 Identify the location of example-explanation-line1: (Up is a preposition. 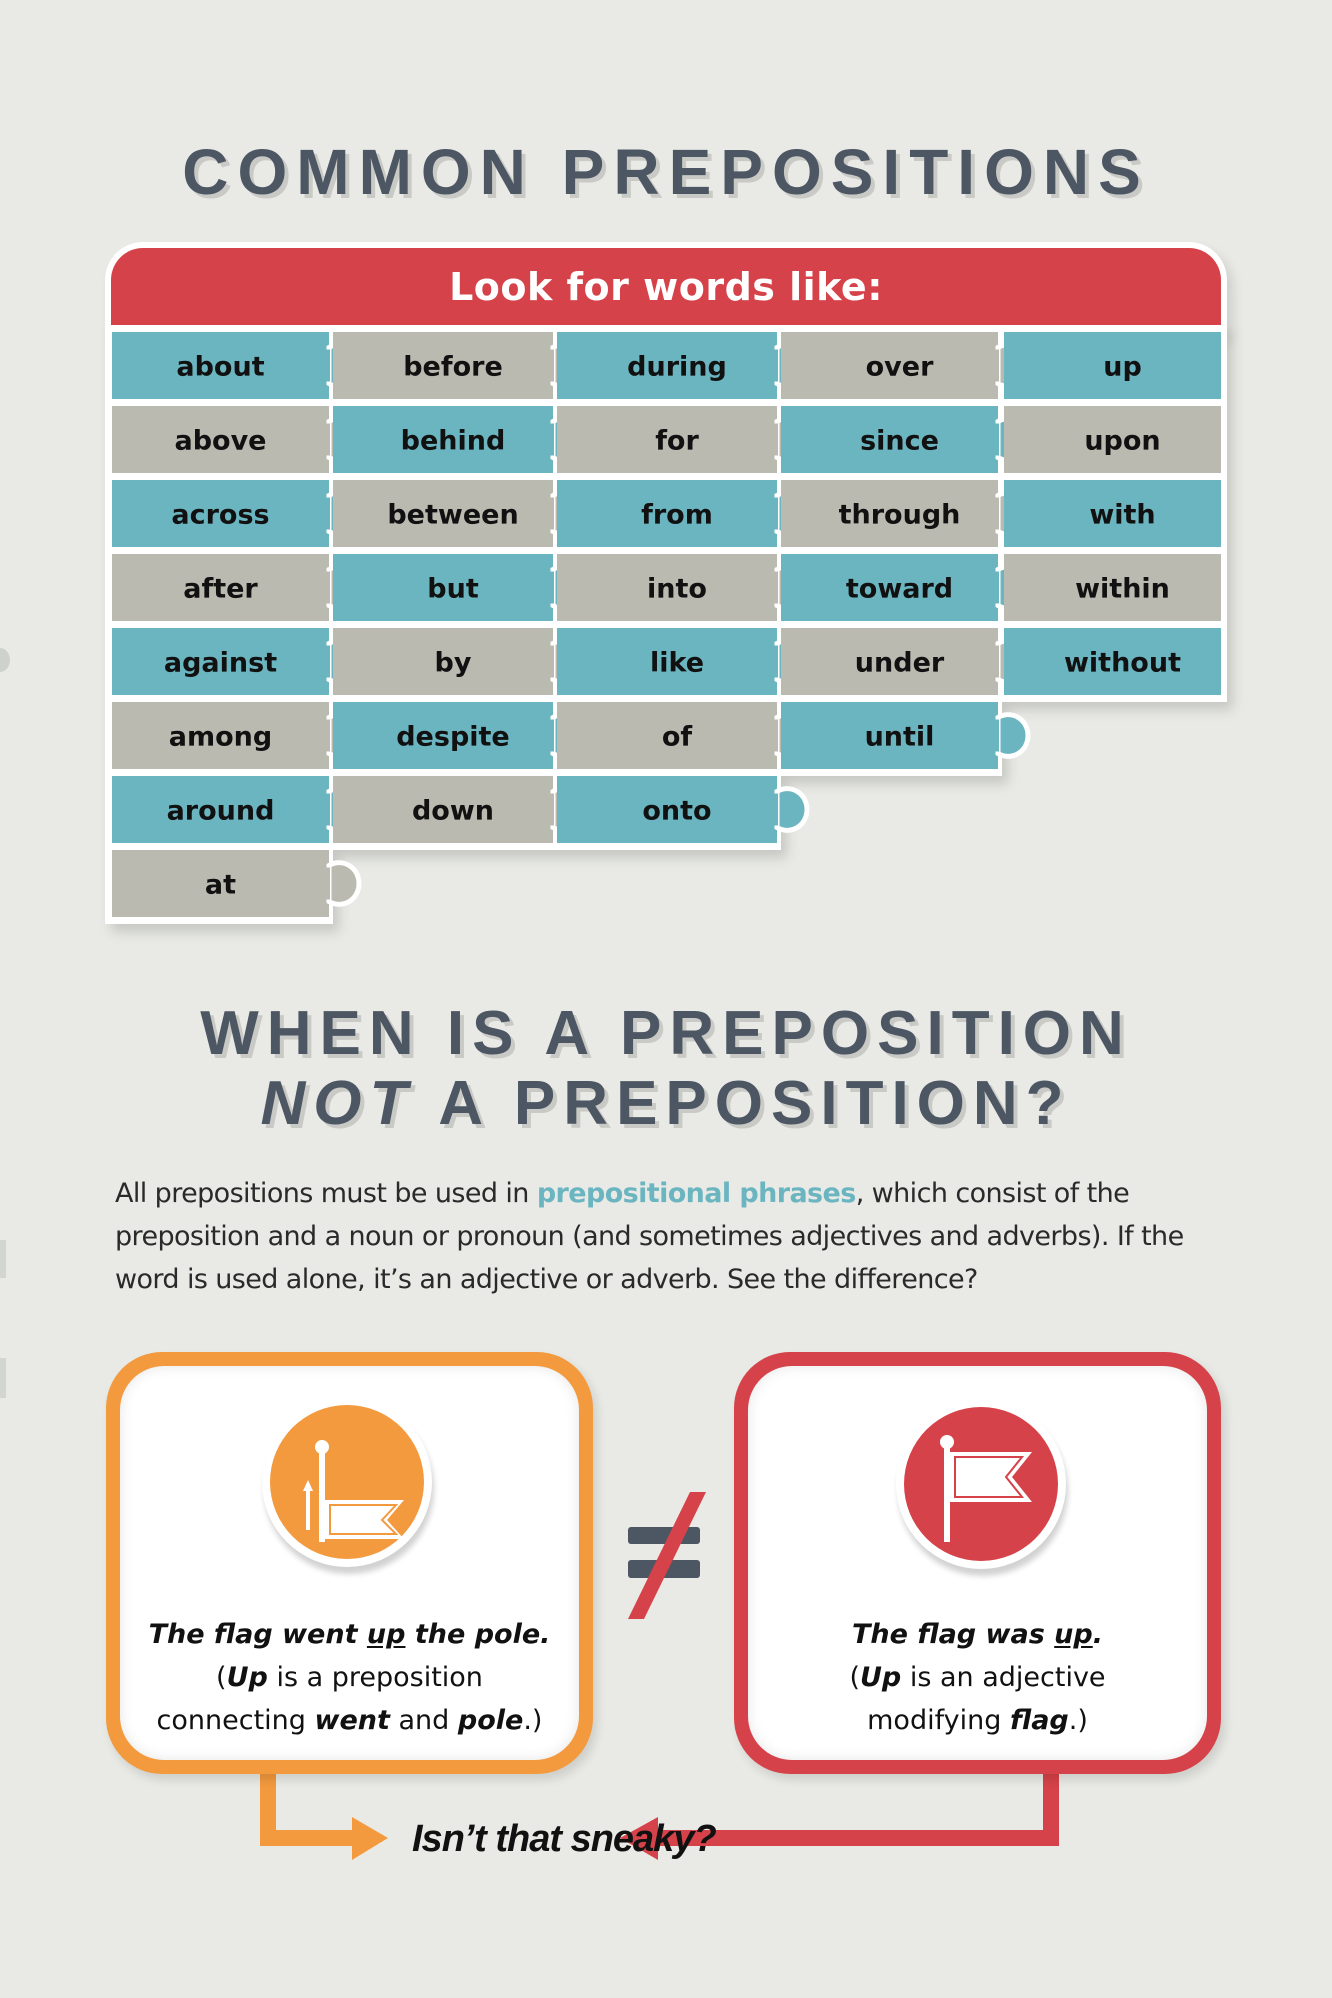
(349, 1677).